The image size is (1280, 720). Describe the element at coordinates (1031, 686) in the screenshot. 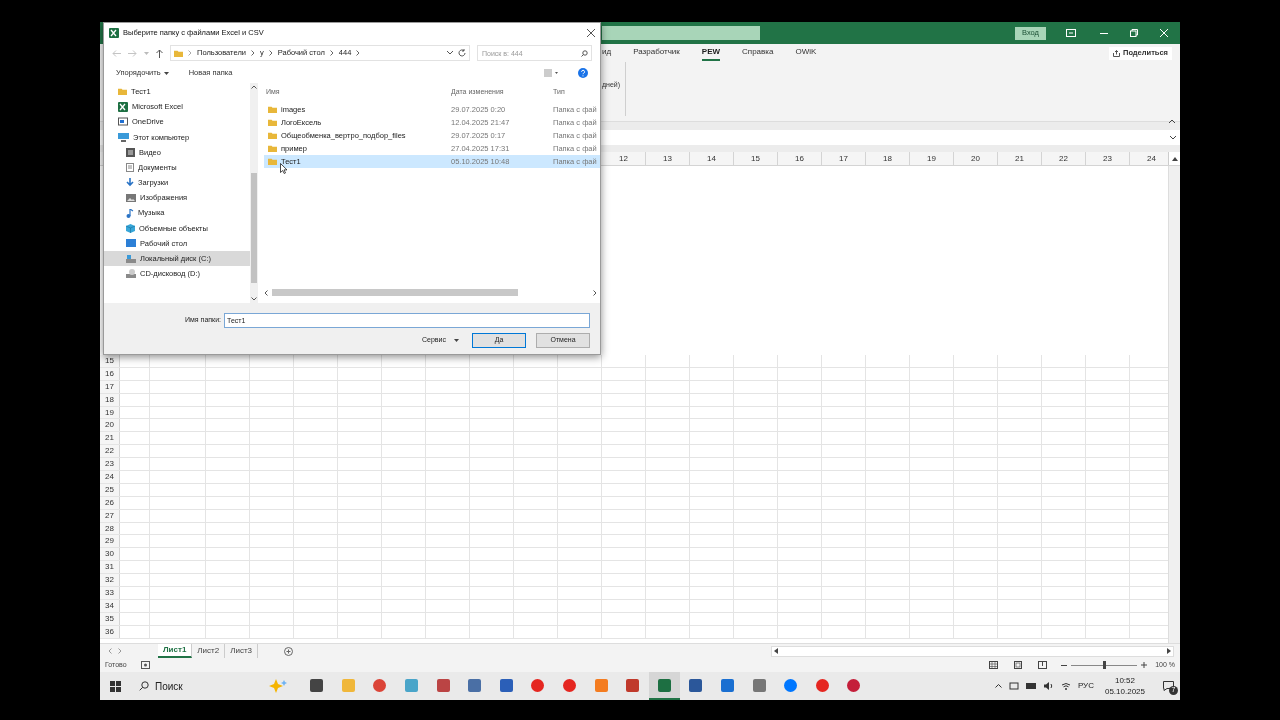

I see `battery-icon` at that location.